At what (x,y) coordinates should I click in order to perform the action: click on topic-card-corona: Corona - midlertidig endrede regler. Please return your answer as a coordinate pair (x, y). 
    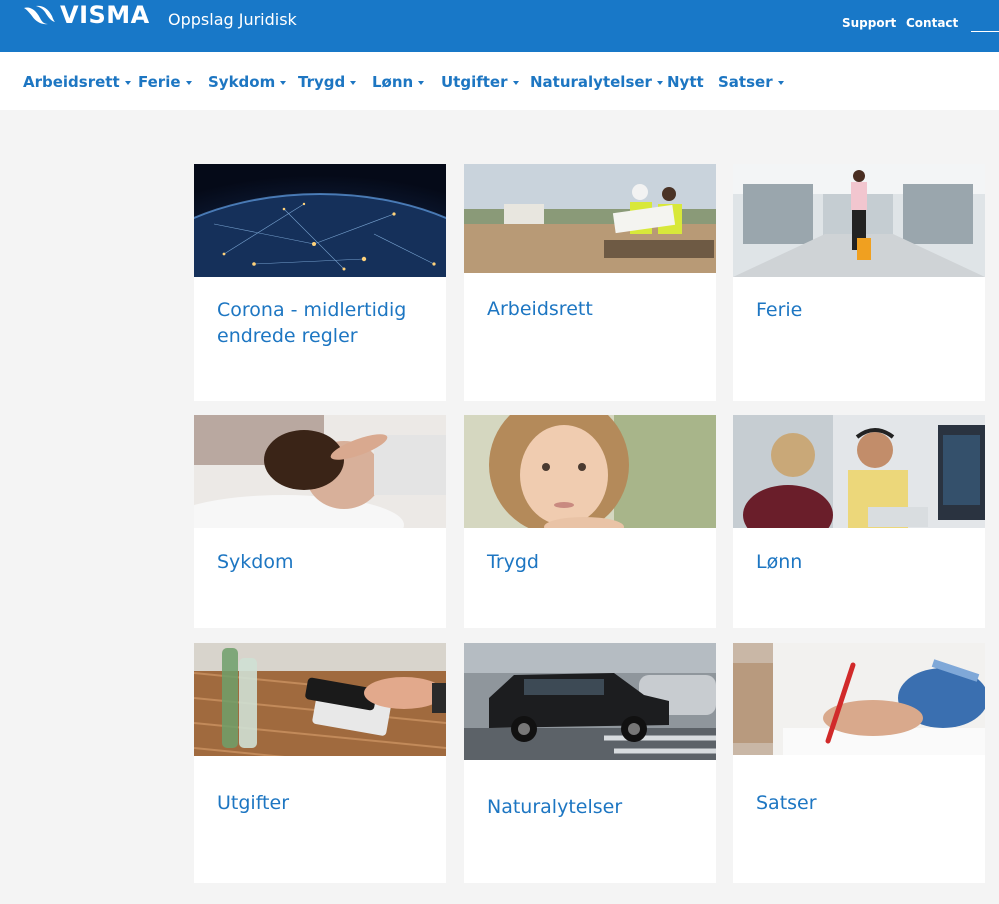
    Looking at the image, I should click on (320, 282).